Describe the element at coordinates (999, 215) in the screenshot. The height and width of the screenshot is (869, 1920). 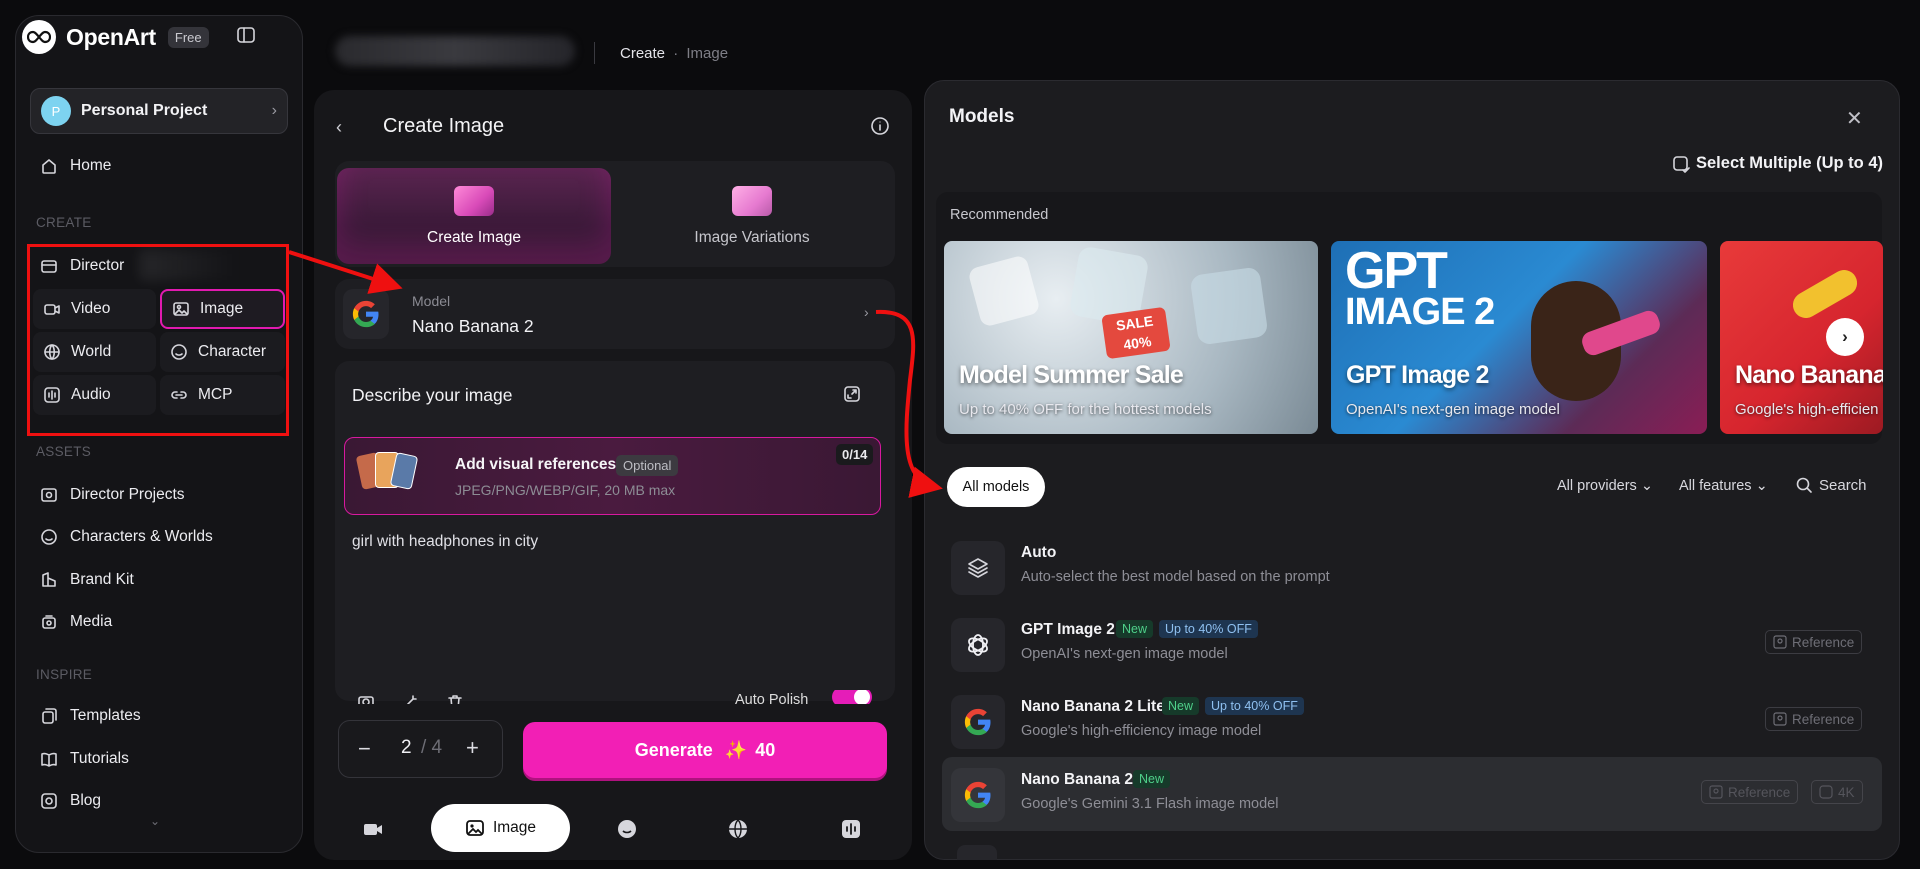
I see `recommended-label: Recommended` at that location.